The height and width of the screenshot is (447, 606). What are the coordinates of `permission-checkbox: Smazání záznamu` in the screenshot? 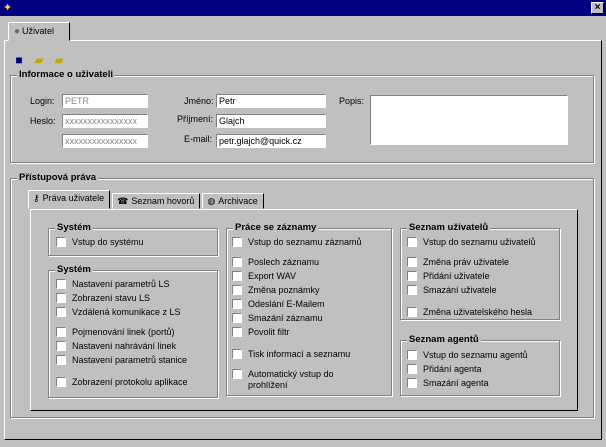 It's located at (277, 318).